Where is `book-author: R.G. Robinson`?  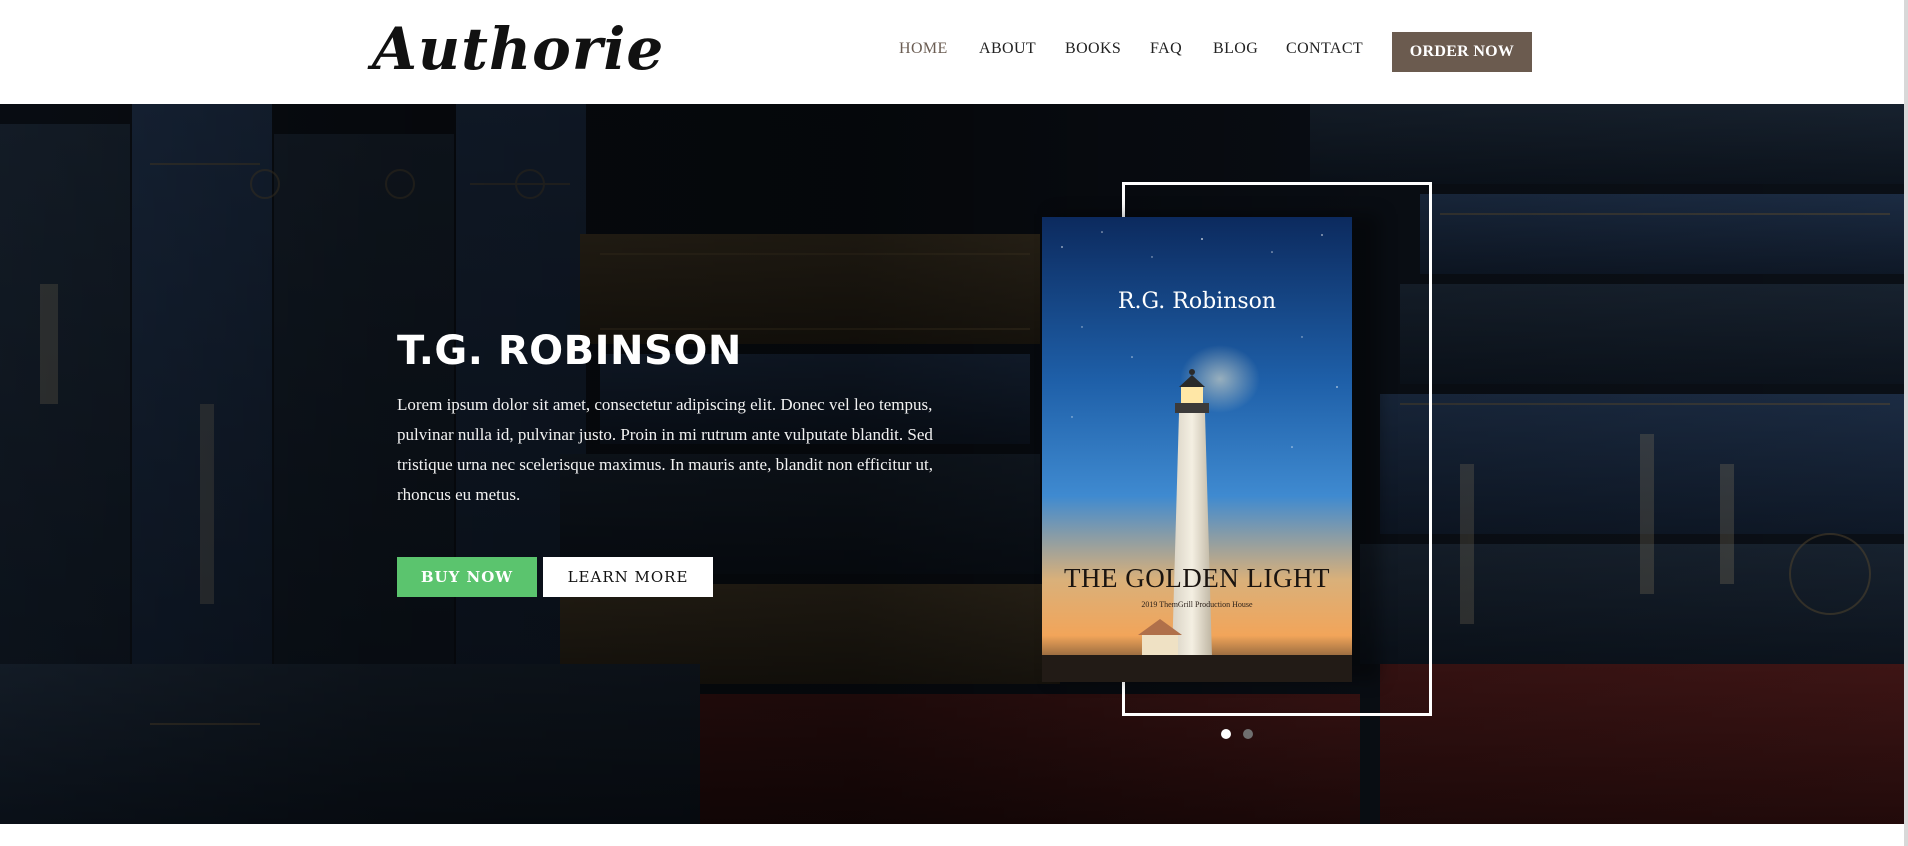
book-author: R.G. Robinson is located at coordinates (1197, 301).